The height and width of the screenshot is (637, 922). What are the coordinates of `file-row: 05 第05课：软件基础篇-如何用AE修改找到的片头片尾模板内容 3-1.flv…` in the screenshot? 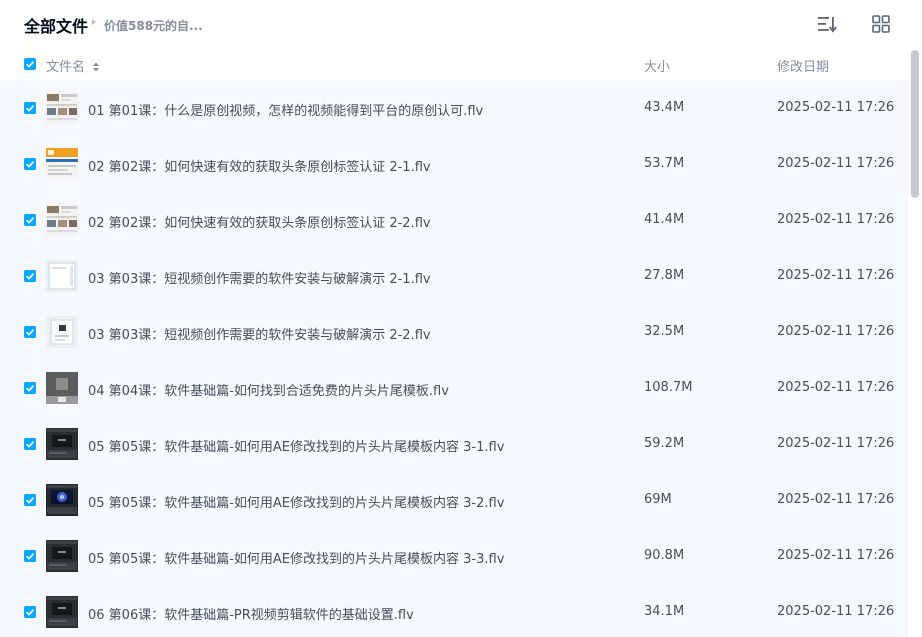 It's located at (454, 444).